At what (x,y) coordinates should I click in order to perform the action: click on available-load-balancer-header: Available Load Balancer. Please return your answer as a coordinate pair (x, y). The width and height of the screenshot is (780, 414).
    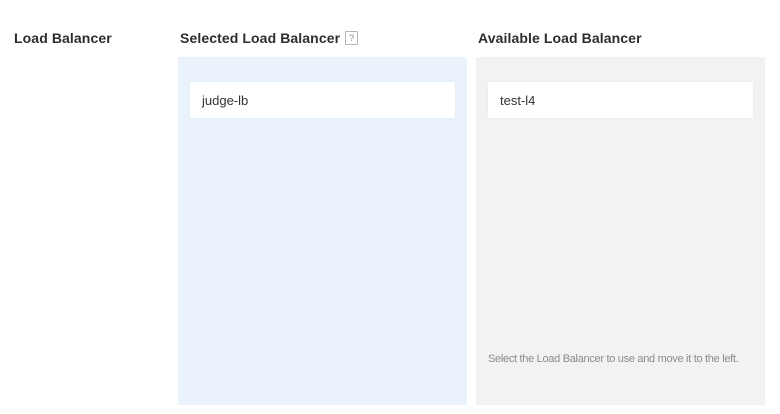
    Looking at the image, I should click on (560, 38).